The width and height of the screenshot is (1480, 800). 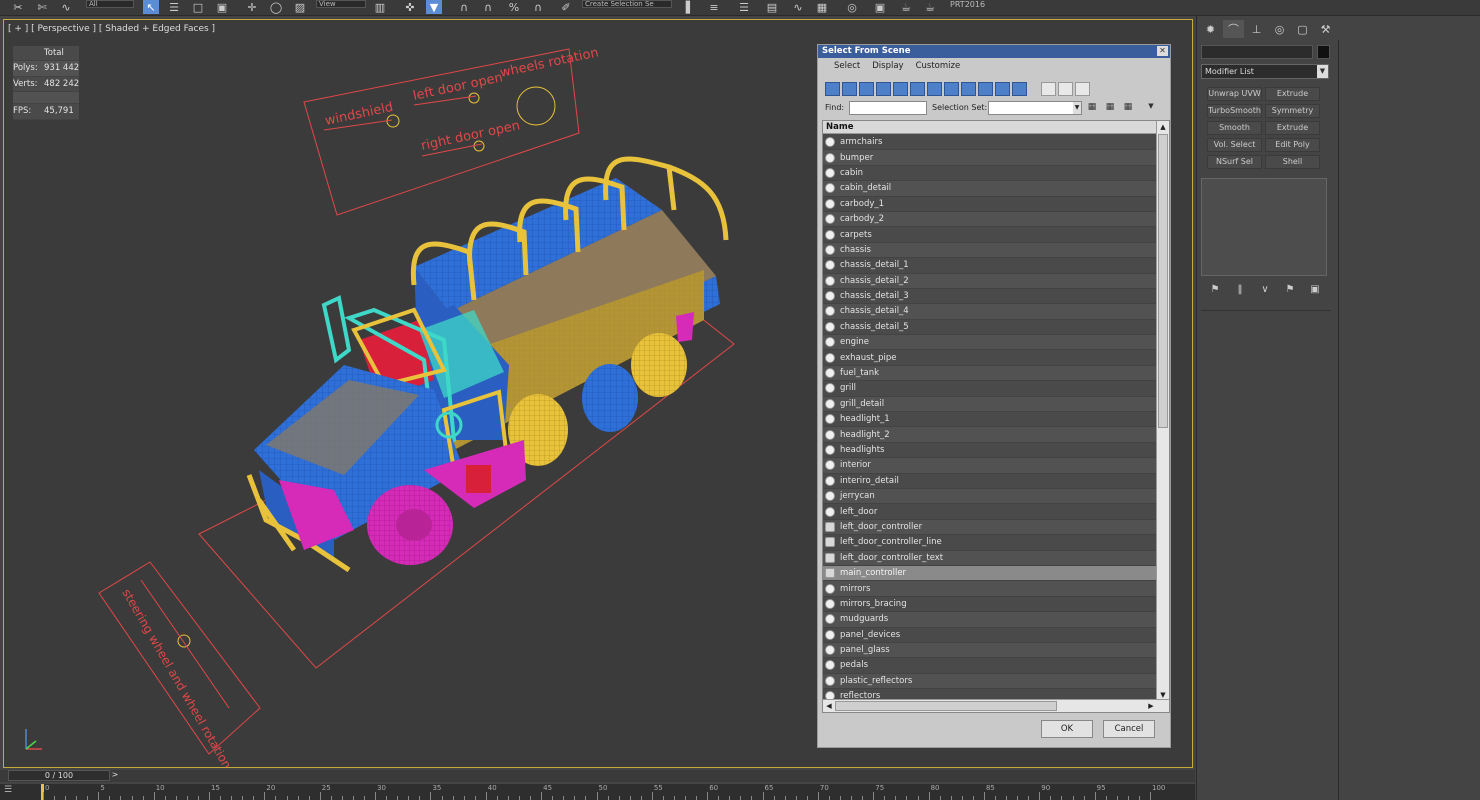 I want to click on schematic-view-icon: ▦, so click(x=822, y=7).